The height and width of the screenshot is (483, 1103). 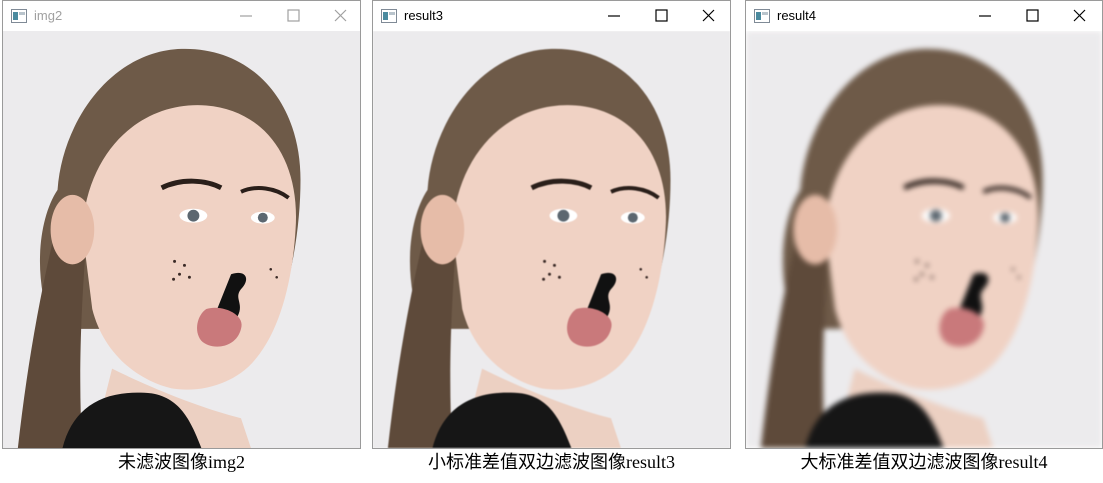 What do you see at coordinates (48, 15) in the screenshot?
I see `window-title: img2` at bounding box center [48, 15].